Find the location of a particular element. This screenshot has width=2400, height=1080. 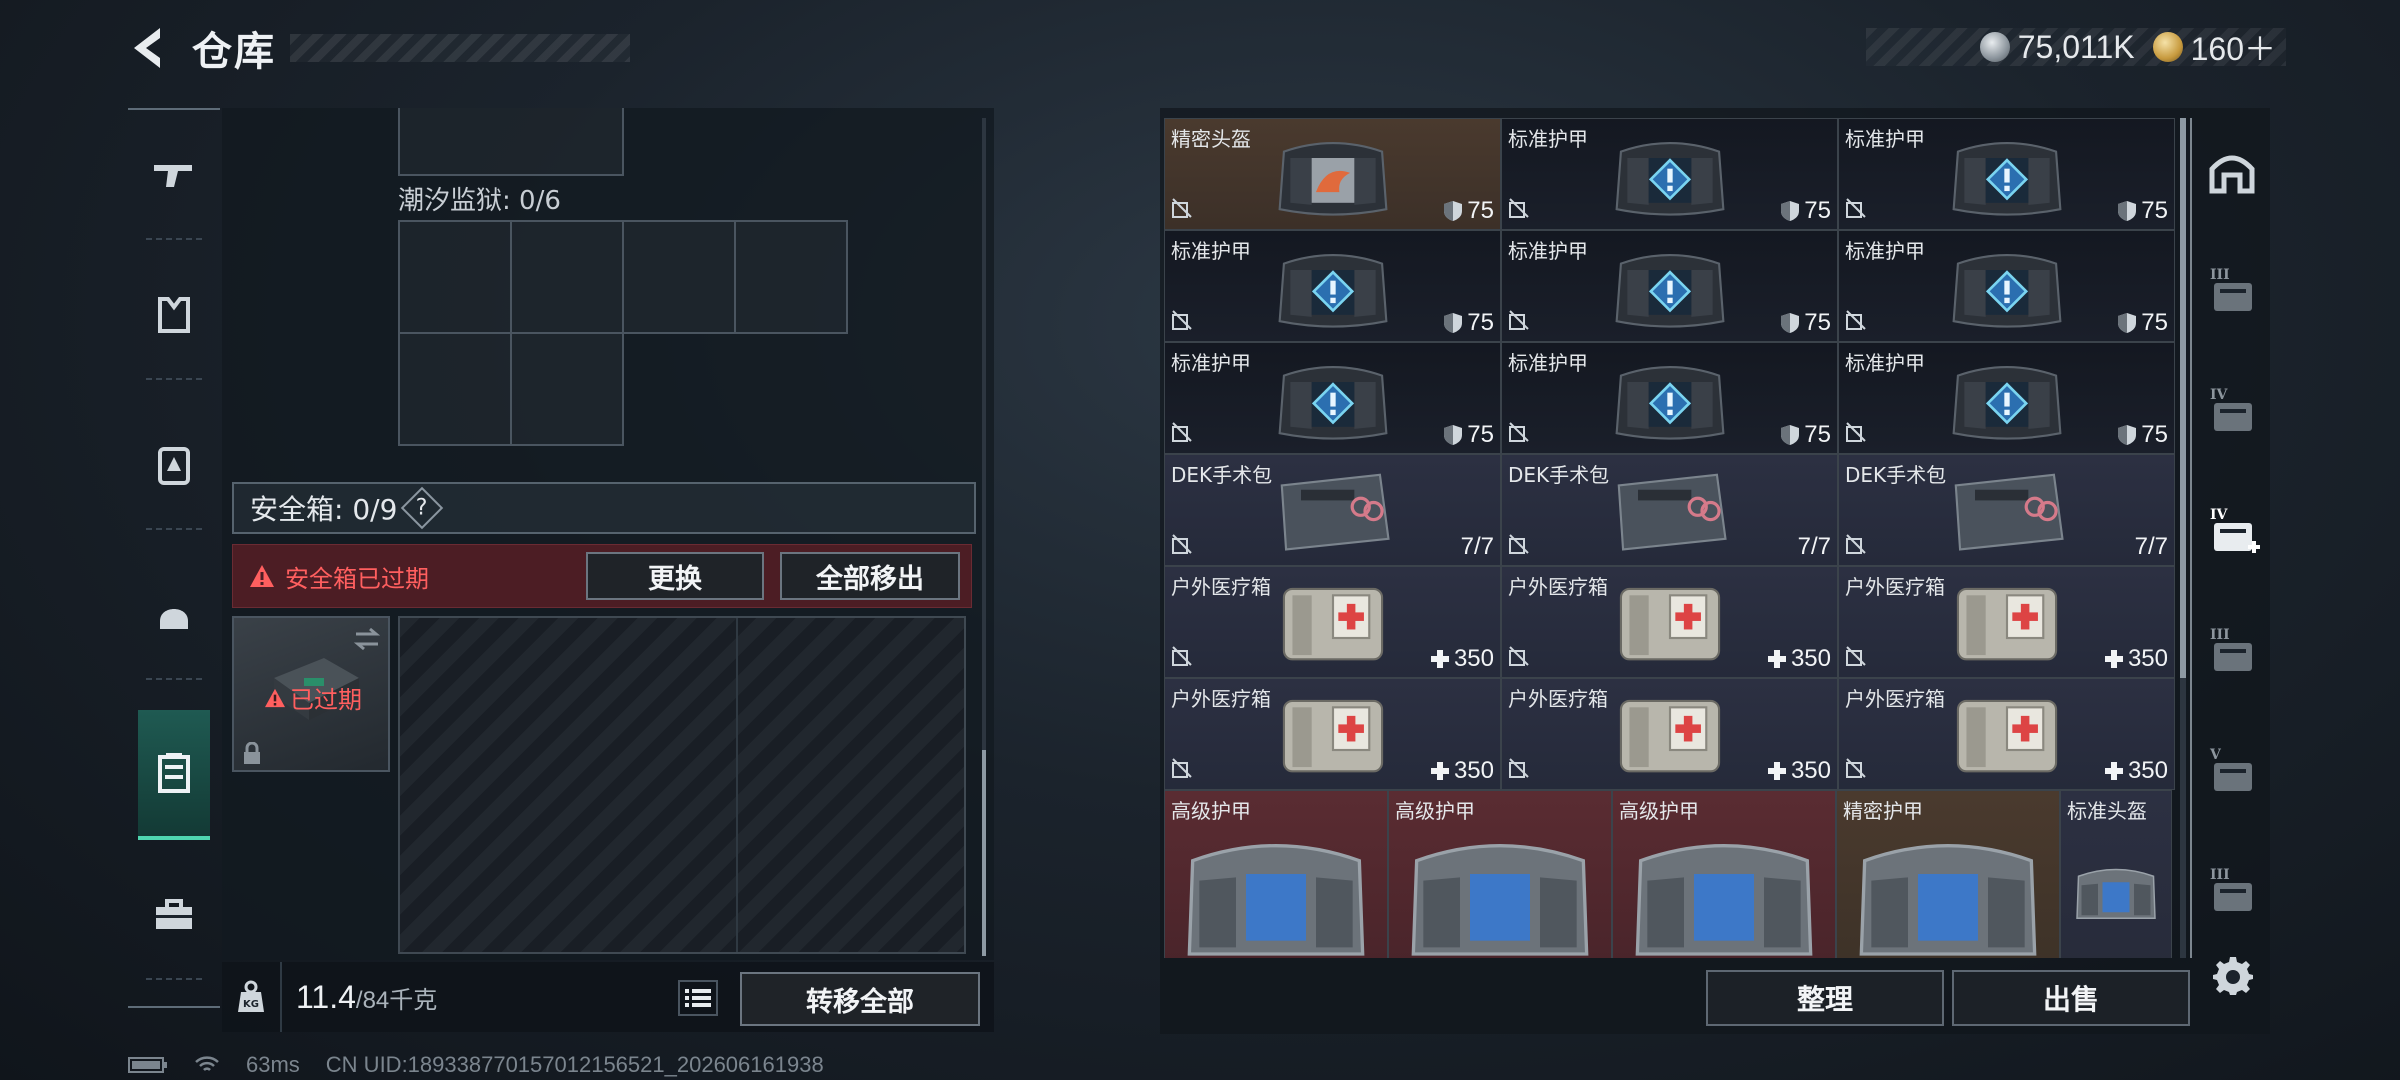

filter-tab: V is located at coordinates (2232, 773).